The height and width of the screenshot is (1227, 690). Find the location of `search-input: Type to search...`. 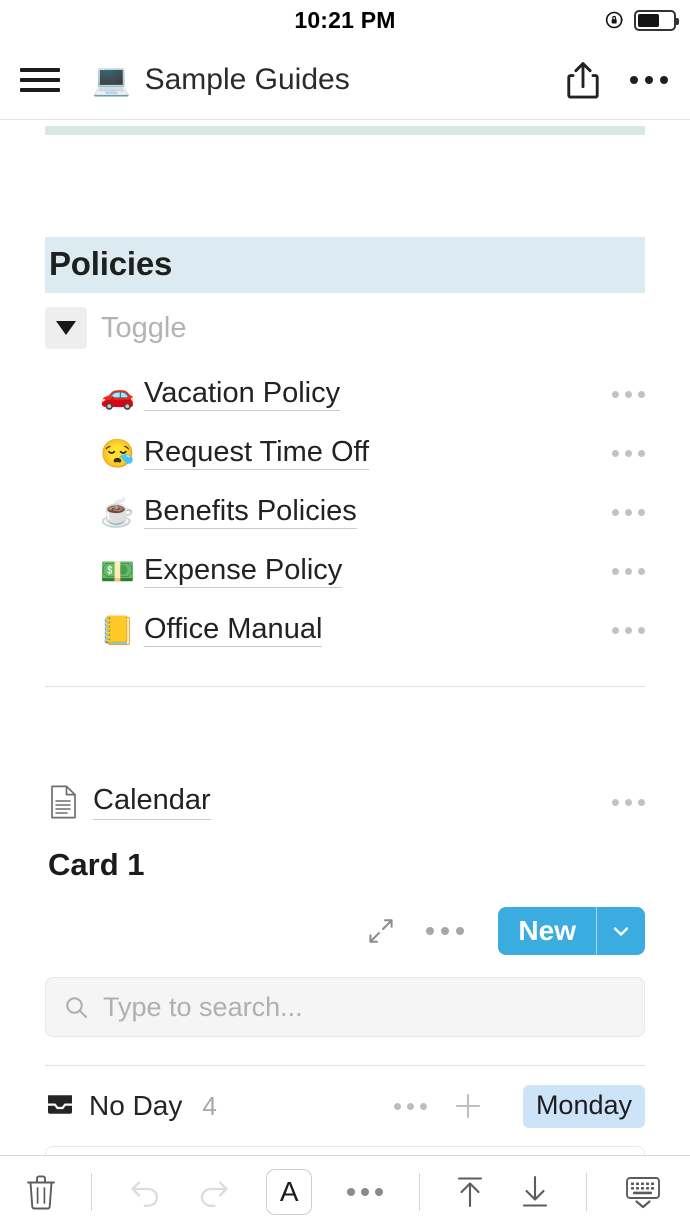

search-input: Type to search... is located at coordinates (345, 1007).